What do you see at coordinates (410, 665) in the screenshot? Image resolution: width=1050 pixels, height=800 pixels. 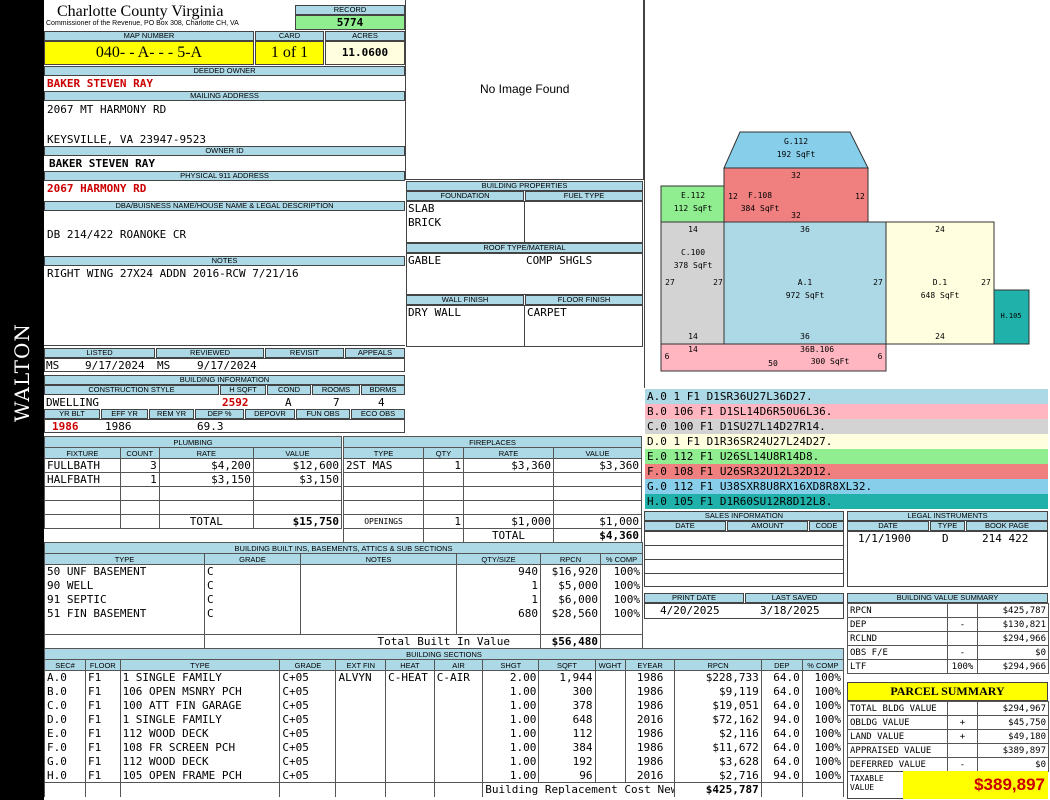 I see `section-col-header: HEAT` at bounding box center [410, 665].